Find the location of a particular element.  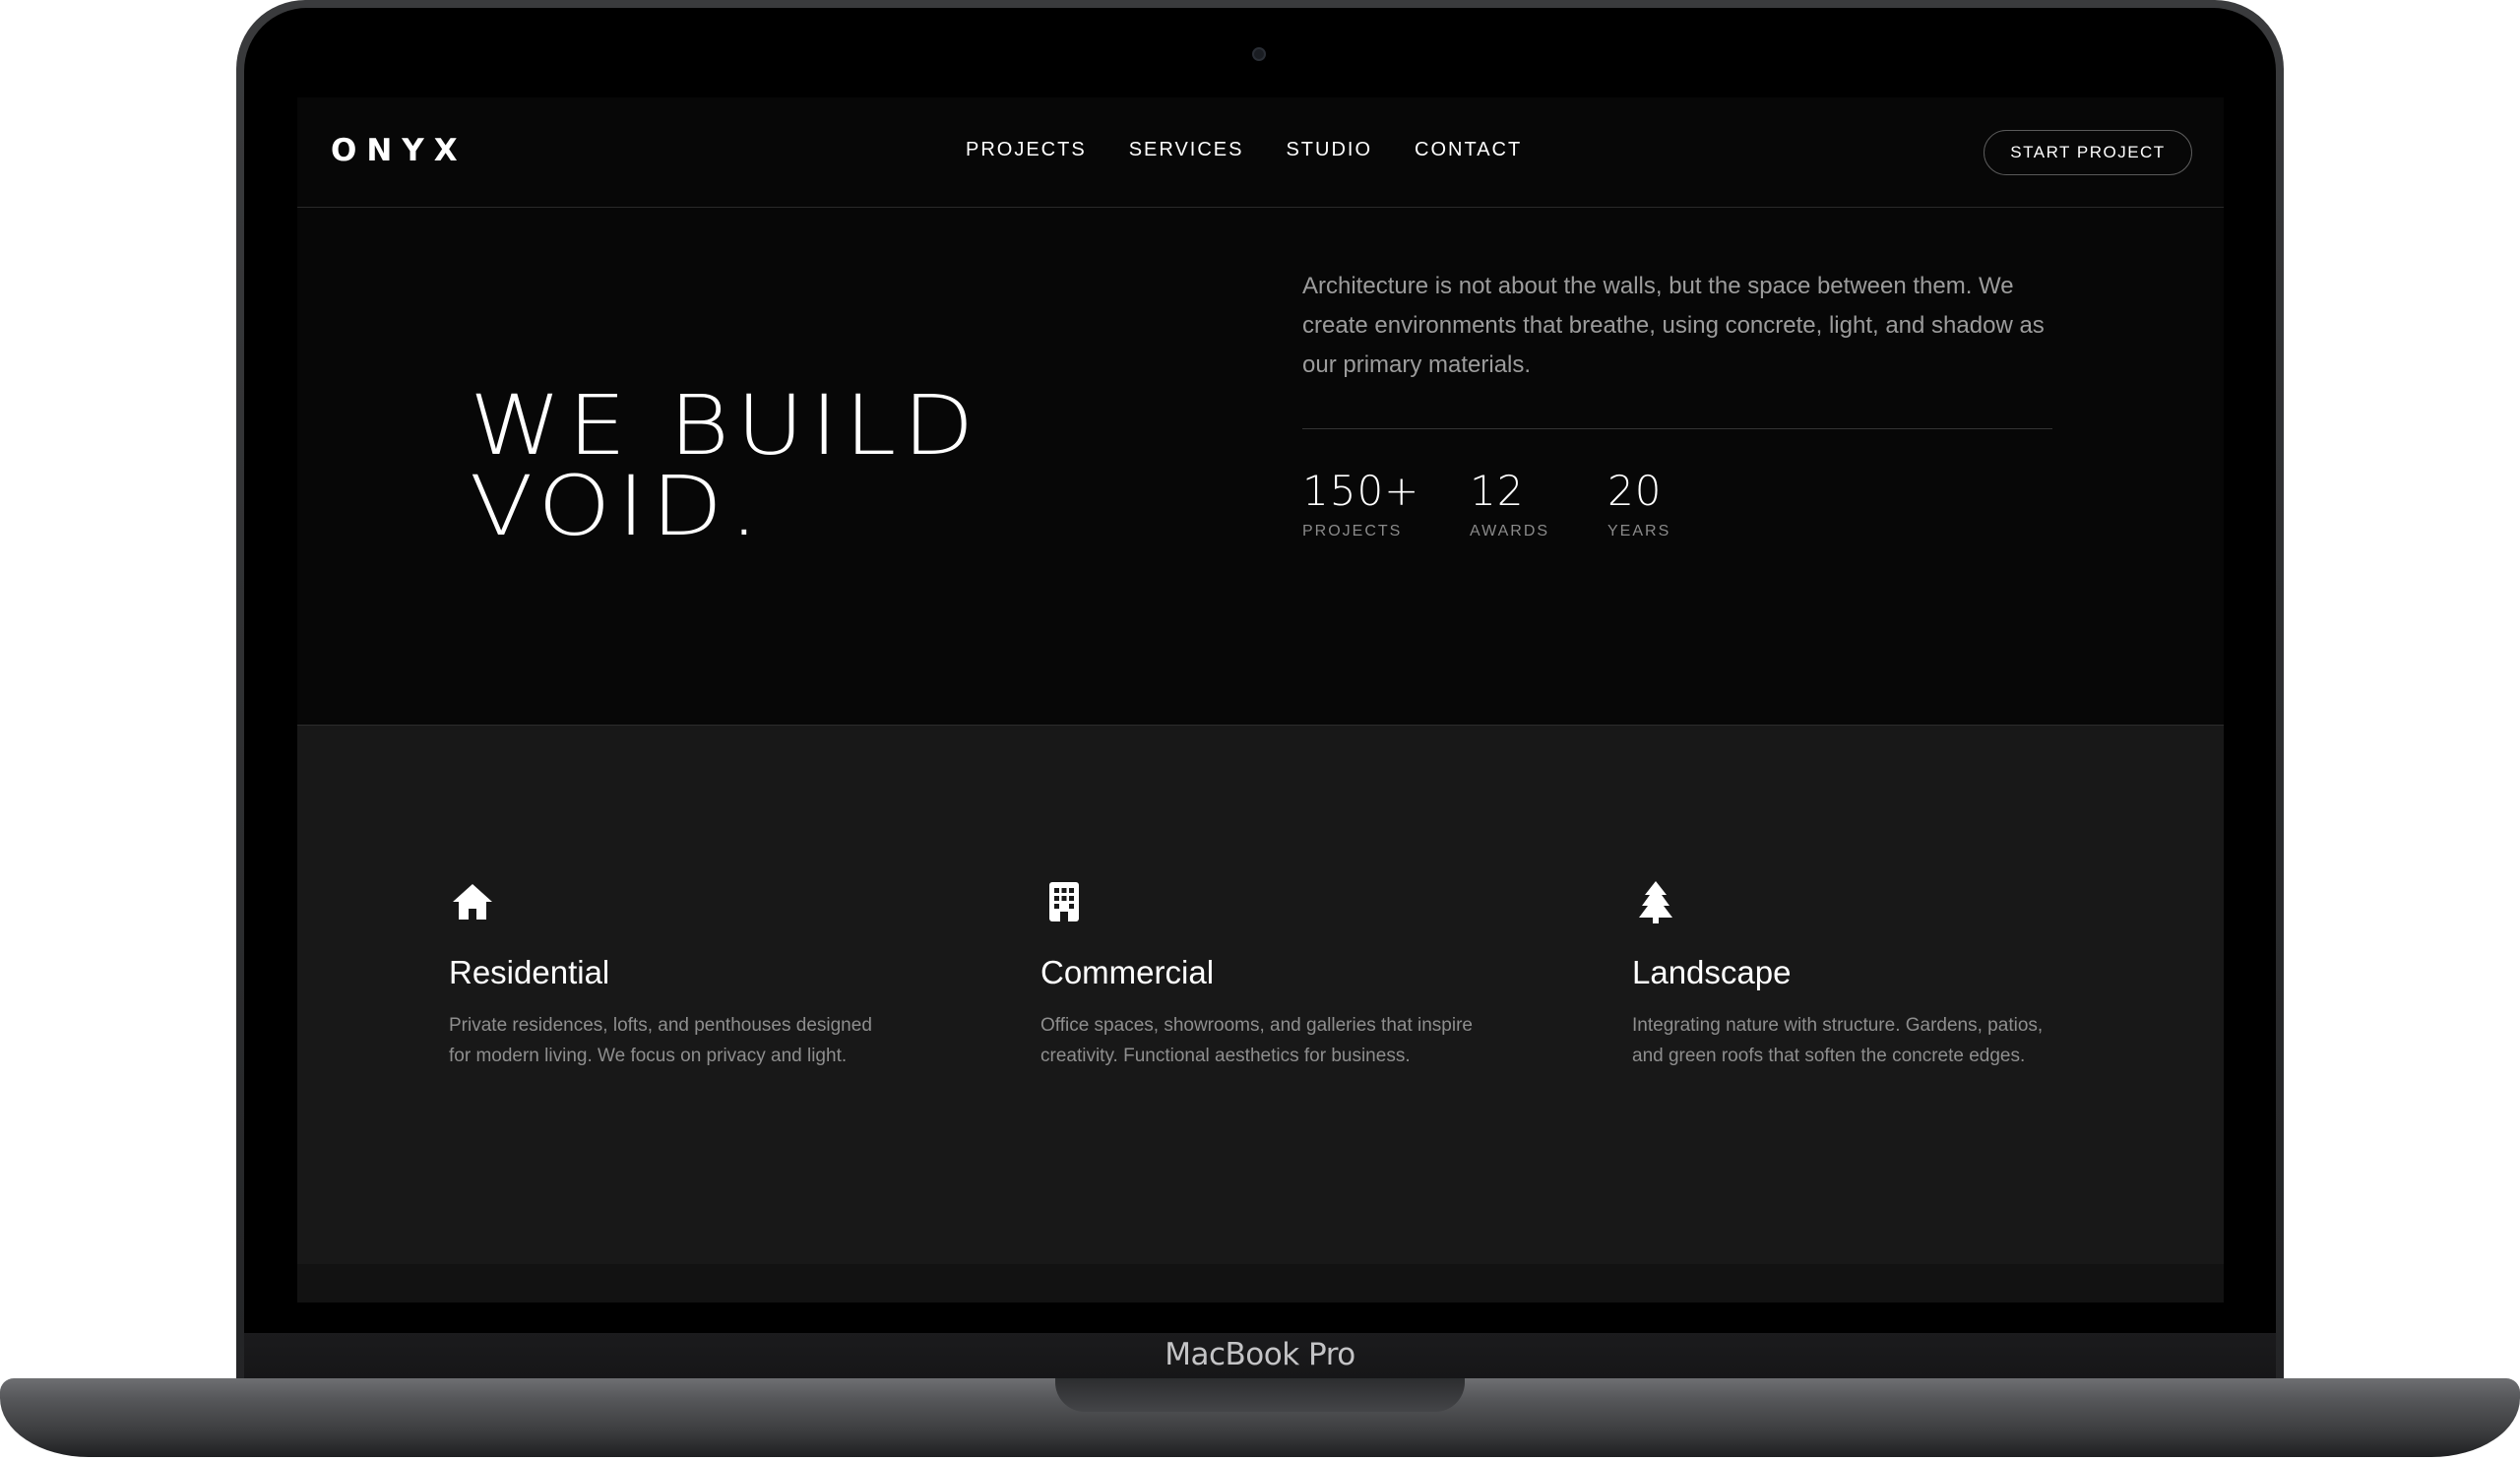

device-model-label: MacBook Pro is located at coordinates (1260, 1354).